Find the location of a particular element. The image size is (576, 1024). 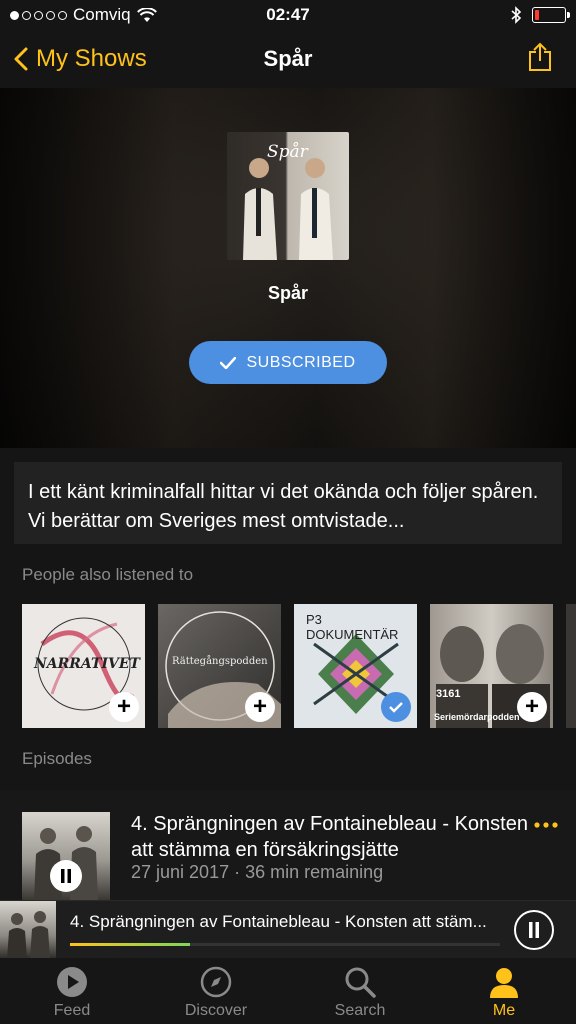

tab-search: Search is located at coordinates (360, 991).